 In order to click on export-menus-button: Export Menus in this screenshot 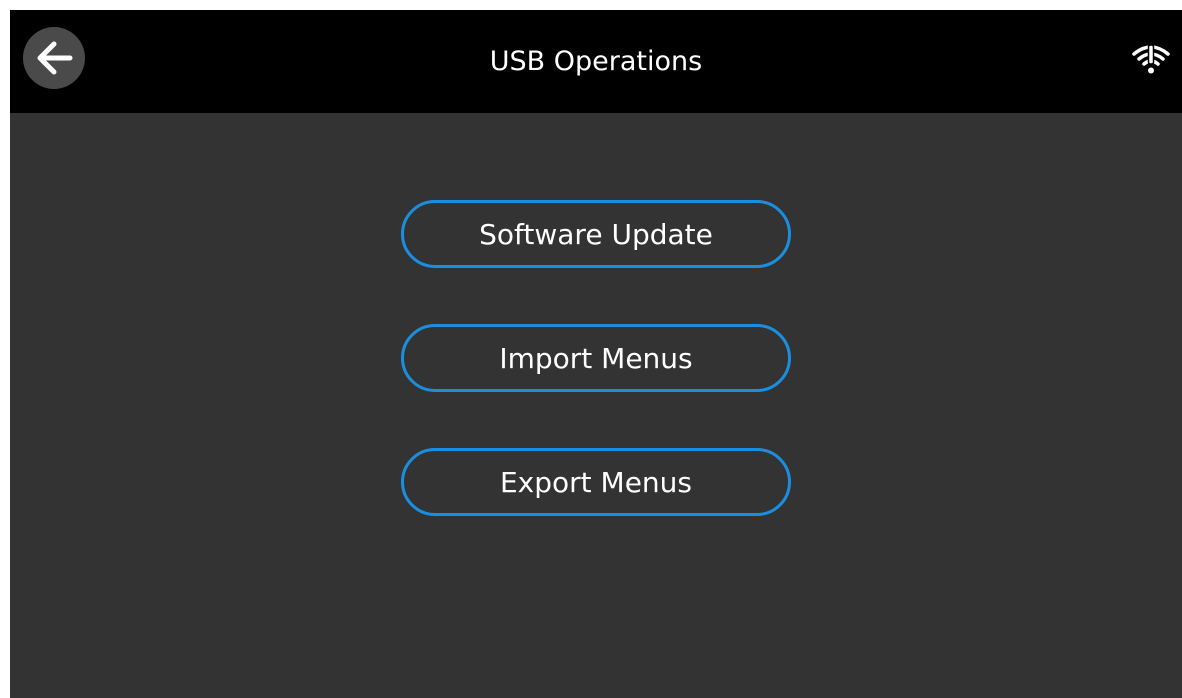, I will do `click(596, 482)`.